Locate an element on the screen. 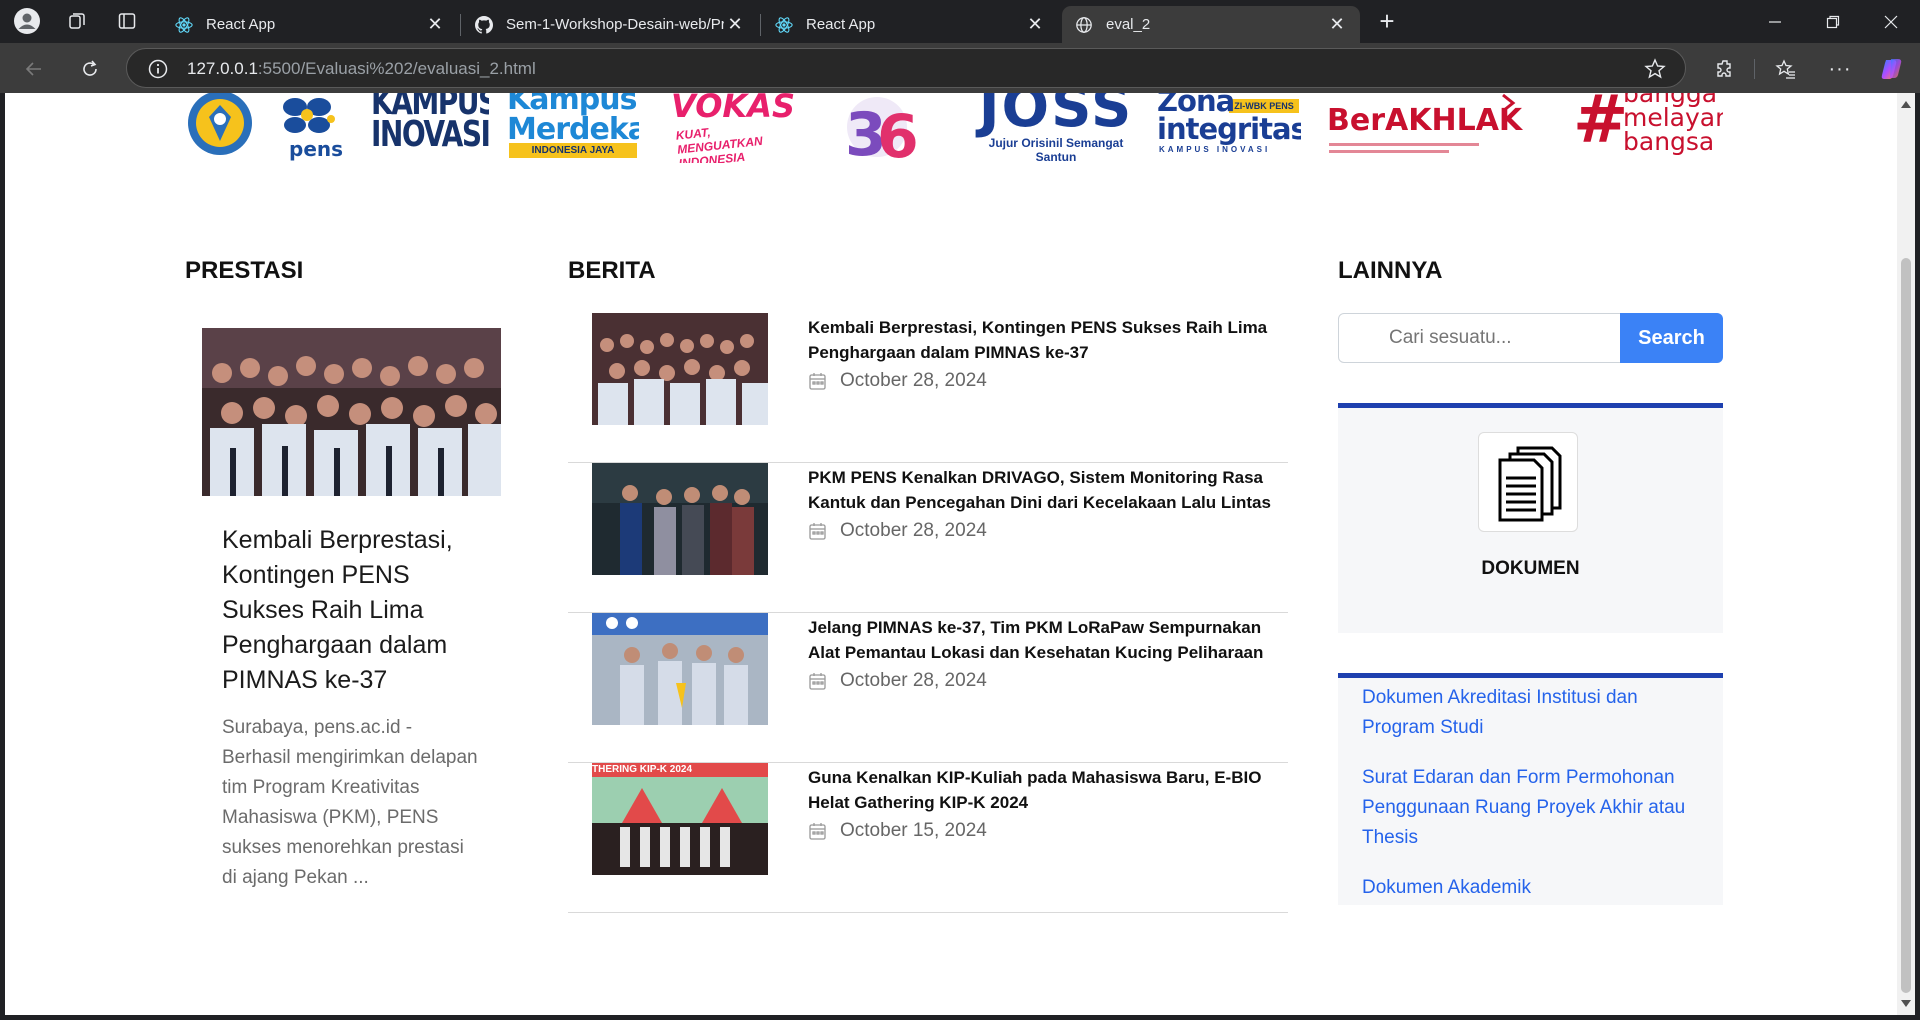 Image resolution: width=1920 pixels, height=1020 pixels. search-button: Search is located at coordinates (1671, 338).